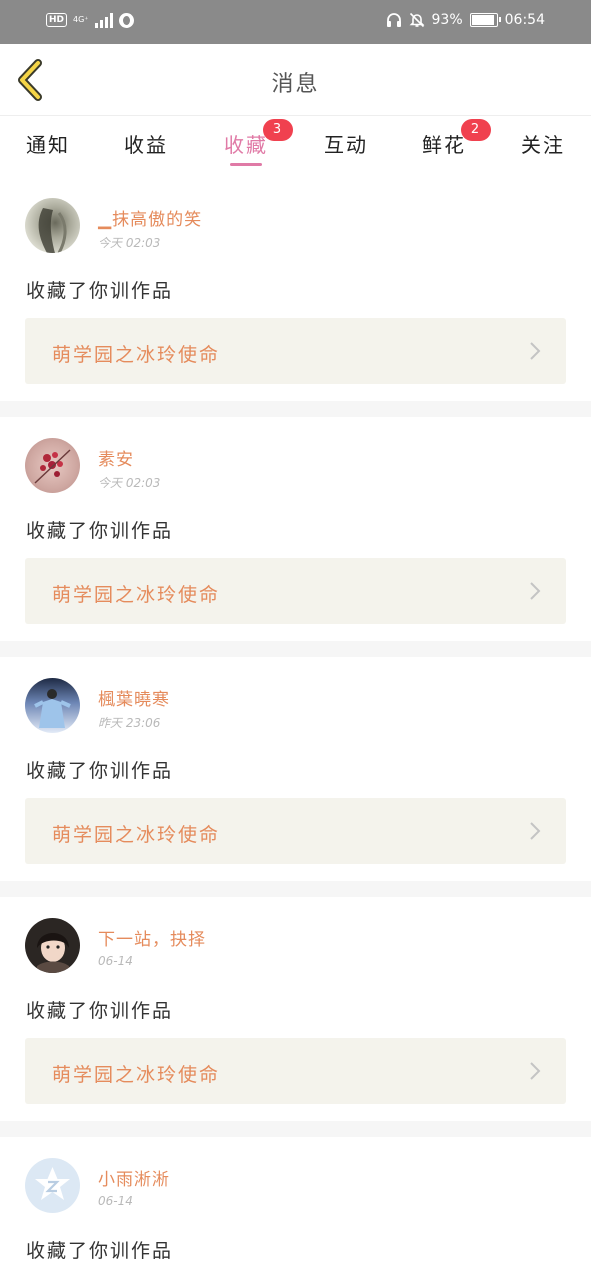  I want to click on battery-percent: 93%, so click(447, 20).